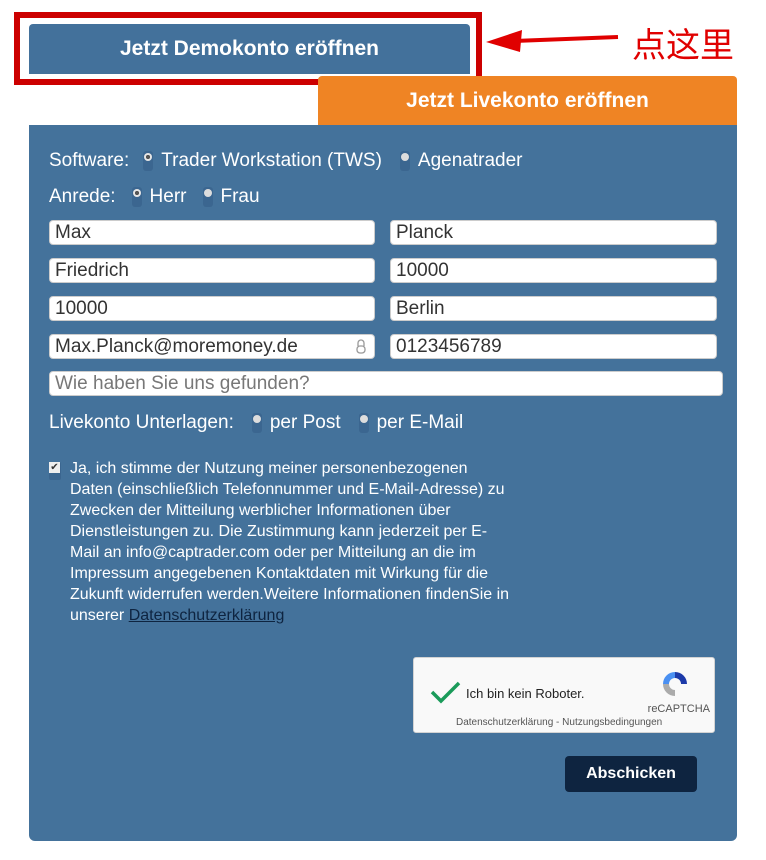 Image resolution: width=766 pixels, height=860 pixels. Describe the element at coordinates (553, 308) in the screenshot. I see `city-input: Berlin` at that location.